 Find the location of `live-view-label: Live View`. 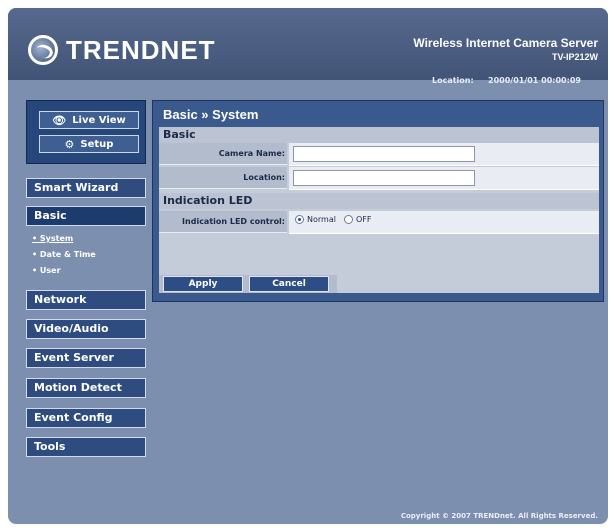

live-view-label: Live View is located at coordinates (99, 120).